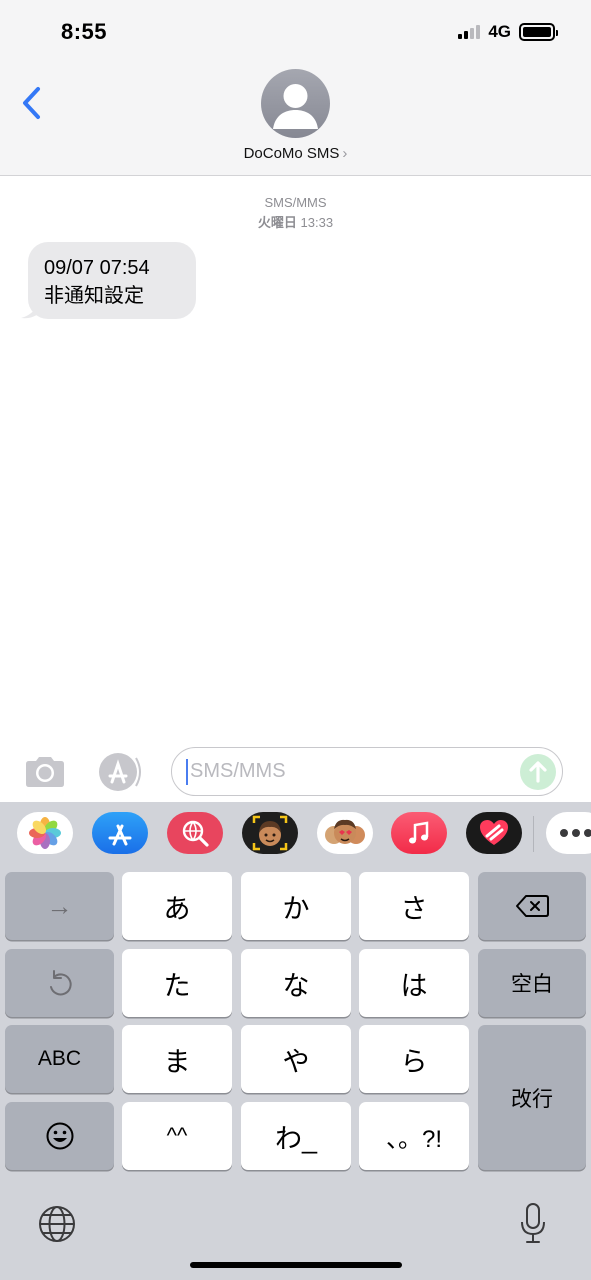  Describe the element at coordinates (295, 202) in the screenshot. I see `service-label: SMS/MMS` at that location.